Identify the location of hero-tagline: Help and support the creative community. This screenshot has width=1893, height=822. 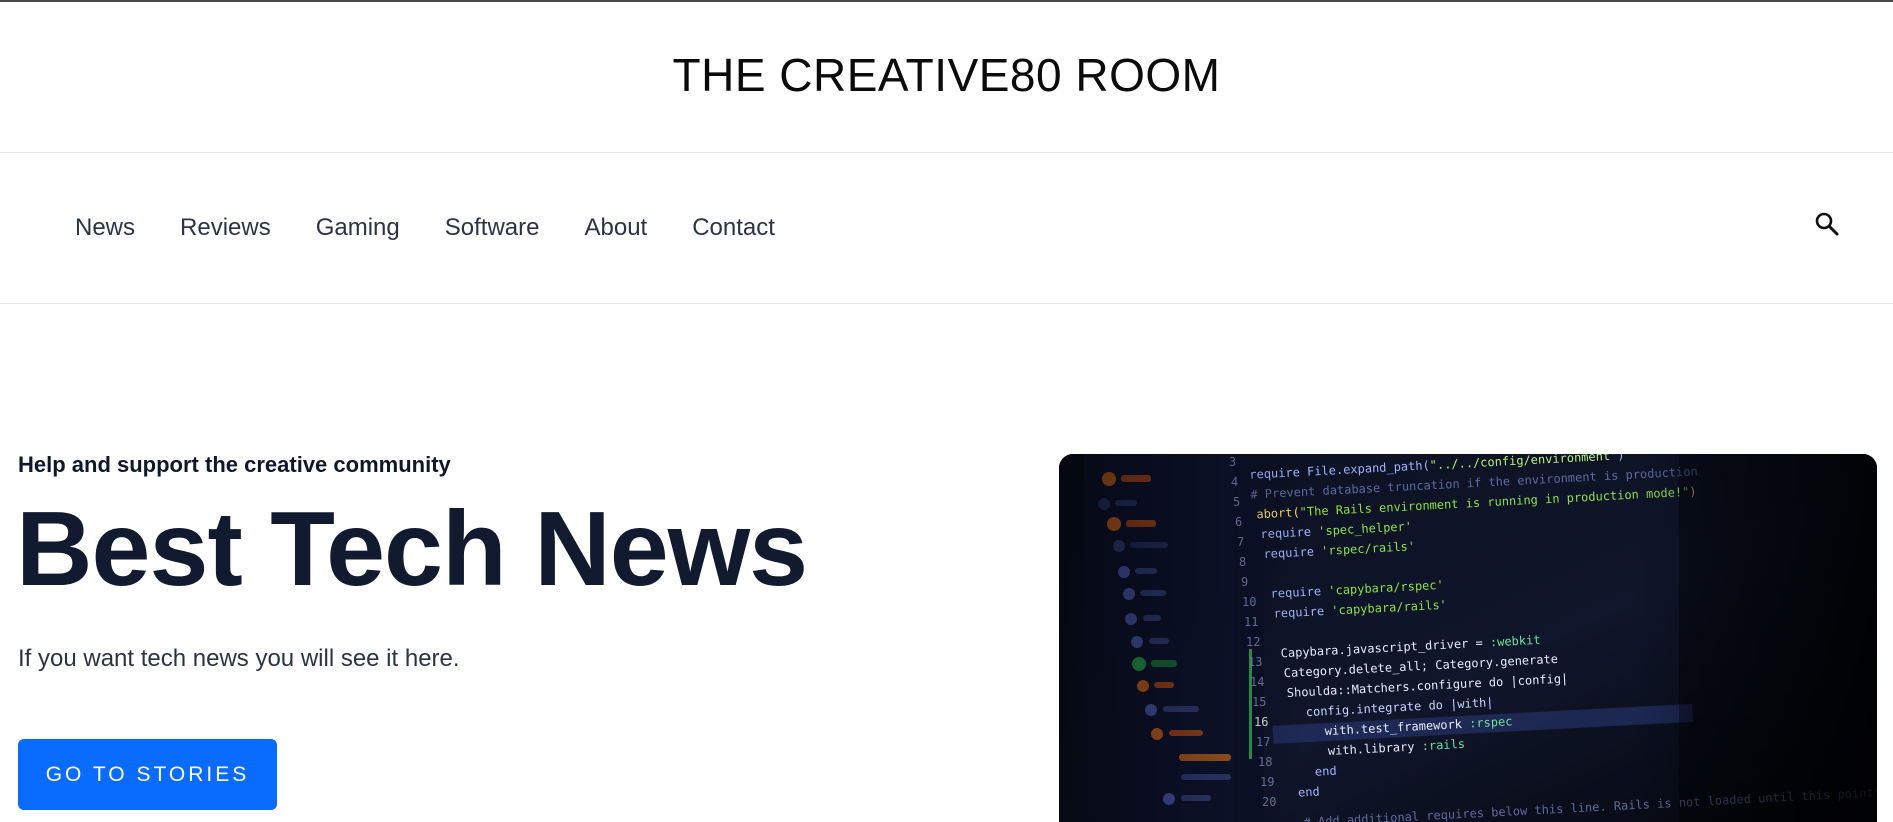
(234, 464).